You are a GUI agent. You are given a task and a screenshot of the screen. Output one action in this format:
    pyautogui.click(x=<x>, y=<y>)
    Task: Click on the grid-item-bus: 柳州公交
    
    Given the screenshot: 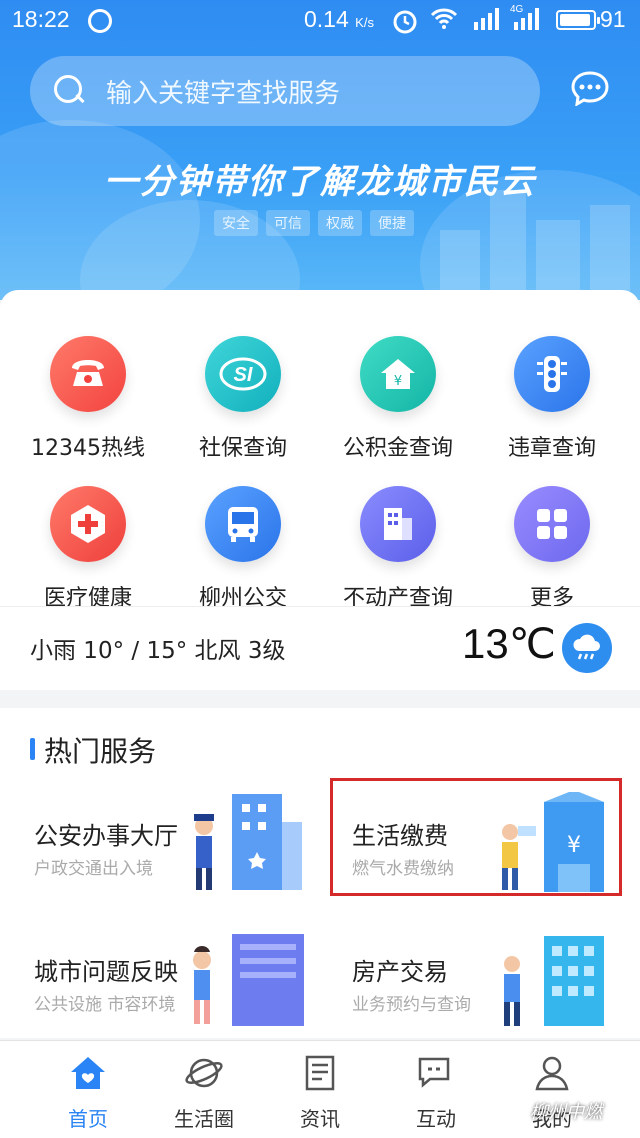 What is the action you would take?
    pyautogui.click(x=243, y=549)
    